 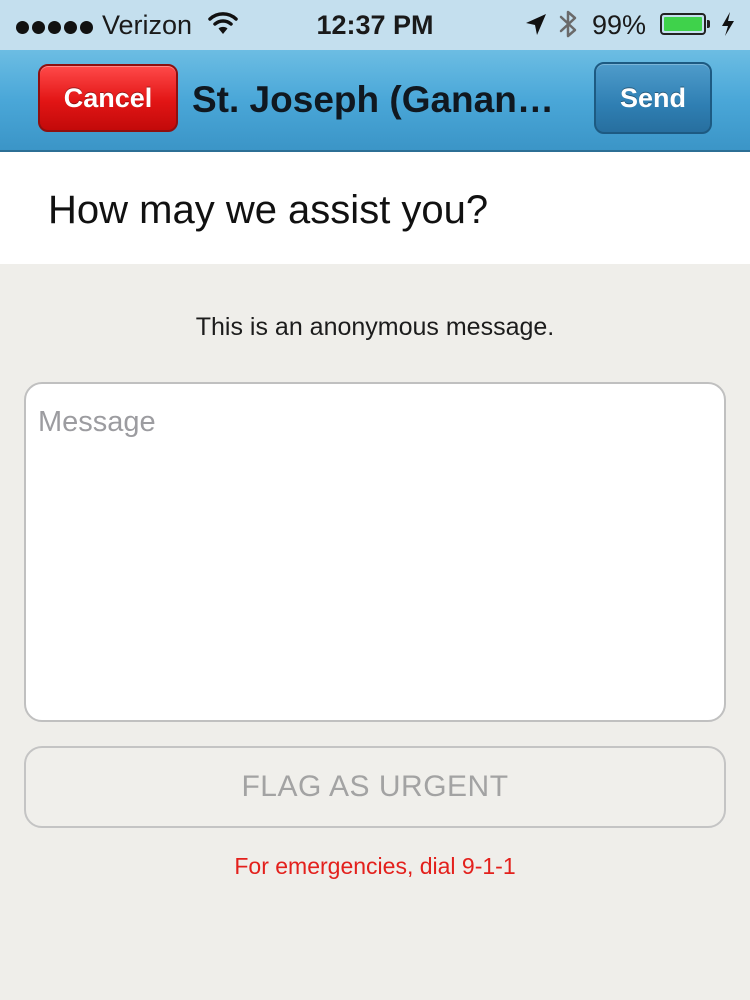 I want to click on anonymous-note: This is an anonymous message., so click(x=375, y=327).